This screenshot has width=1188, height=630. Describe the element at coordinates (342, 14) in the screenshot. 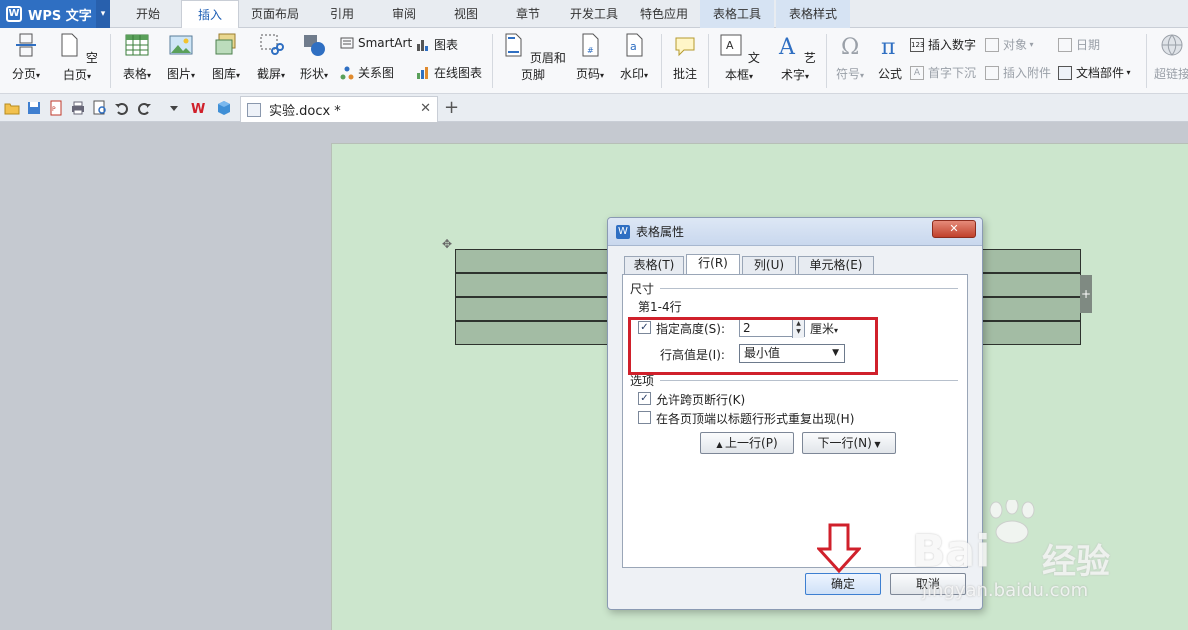

I see `tab-references: 引用` at that location.